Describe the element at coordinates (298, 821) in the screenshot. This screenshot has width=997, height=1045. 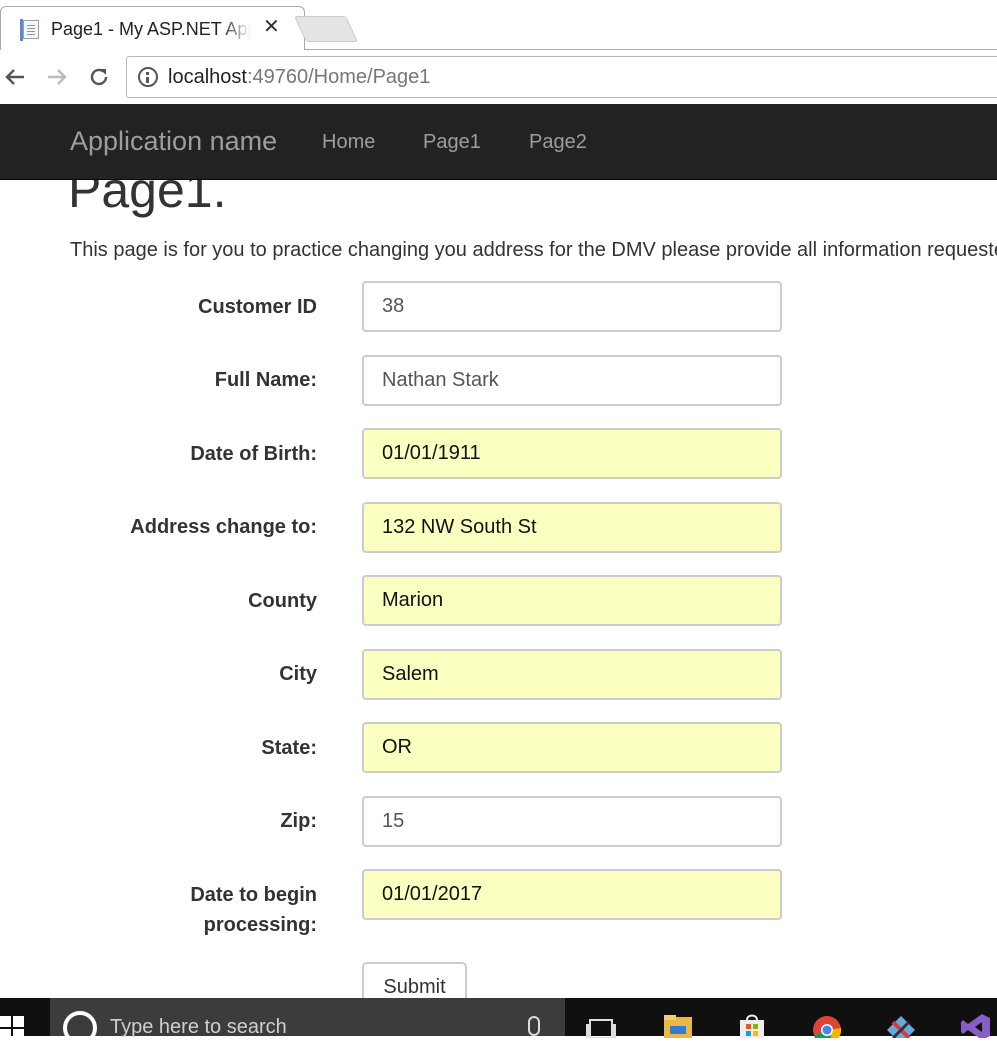
I see `zip-label: Zip:` at that location.